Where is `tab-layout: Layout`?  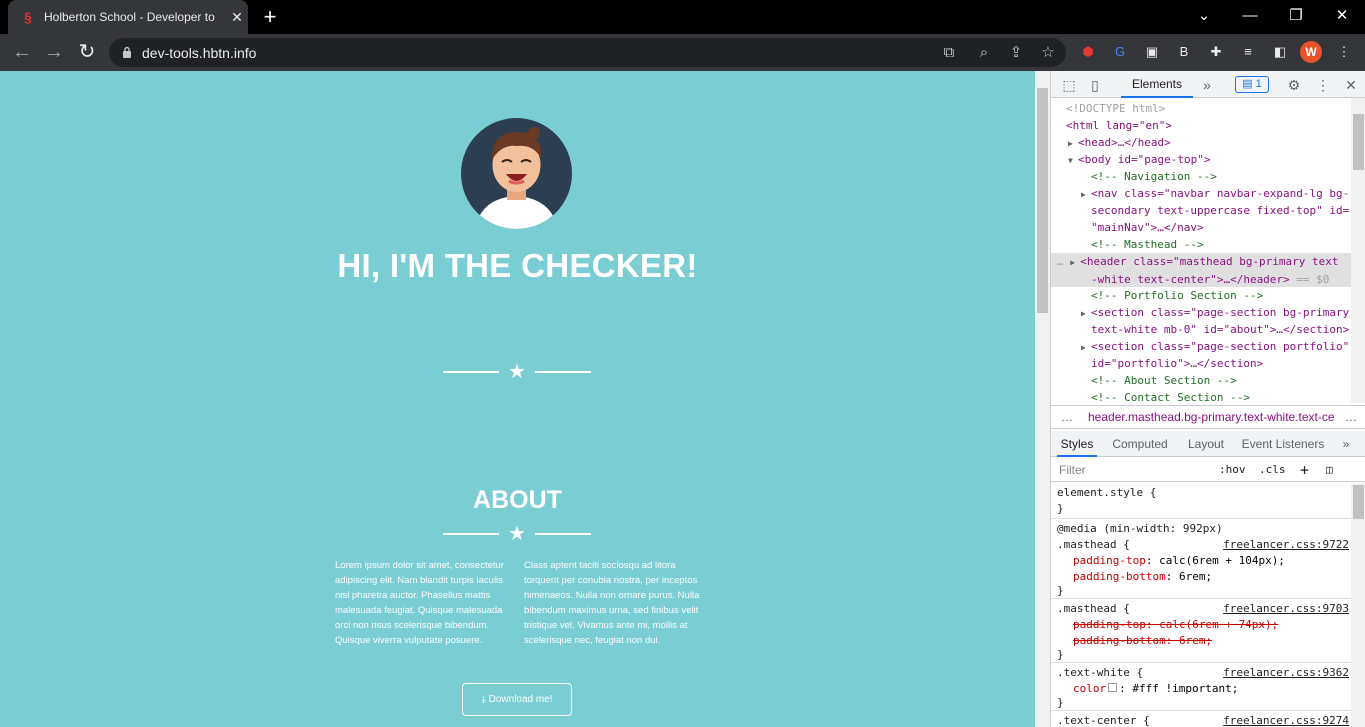
tab-layout: Layout is located at coordinates (1206, 444).